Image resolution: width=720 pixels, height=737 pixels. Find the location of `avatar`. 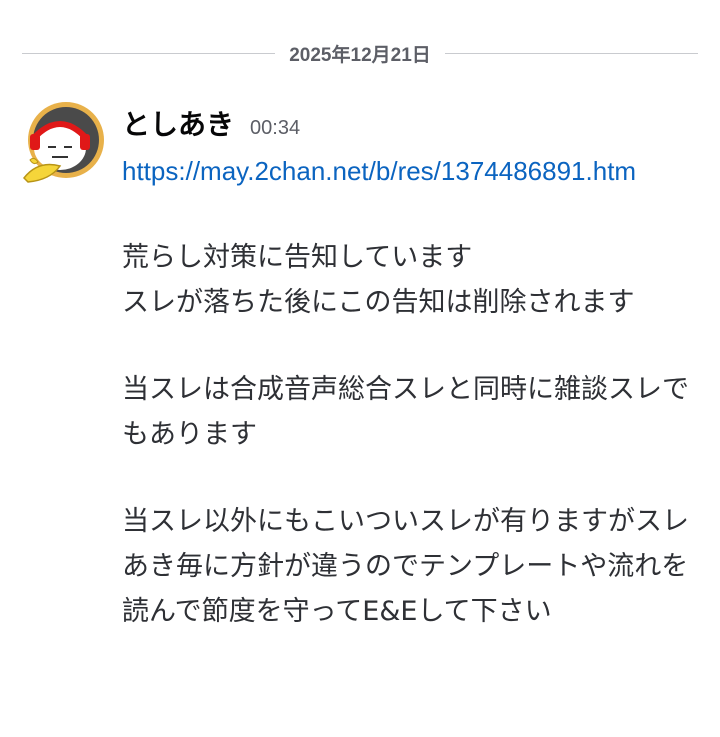

avatar is located at coordinates (66, 146).